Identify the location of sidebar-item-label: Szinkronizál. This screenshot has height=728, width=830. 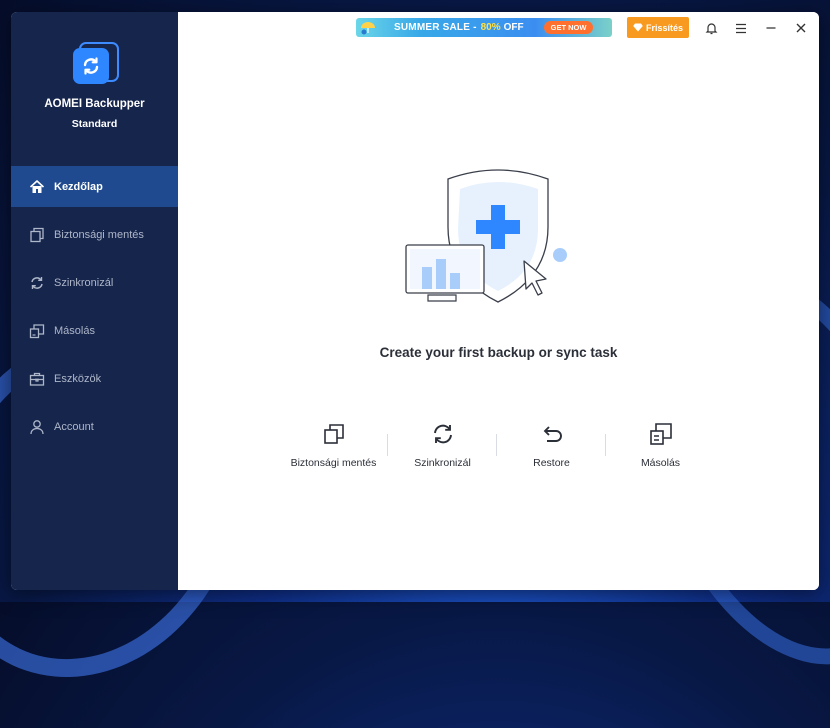
(84, 282).